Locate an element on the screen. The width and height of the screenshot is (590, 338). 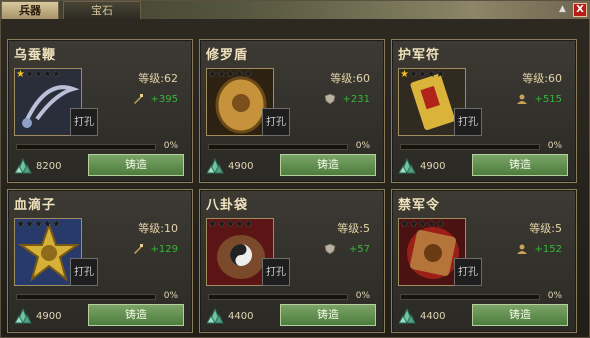
item-name: 禁军令 is located at coordinates (419, 205).